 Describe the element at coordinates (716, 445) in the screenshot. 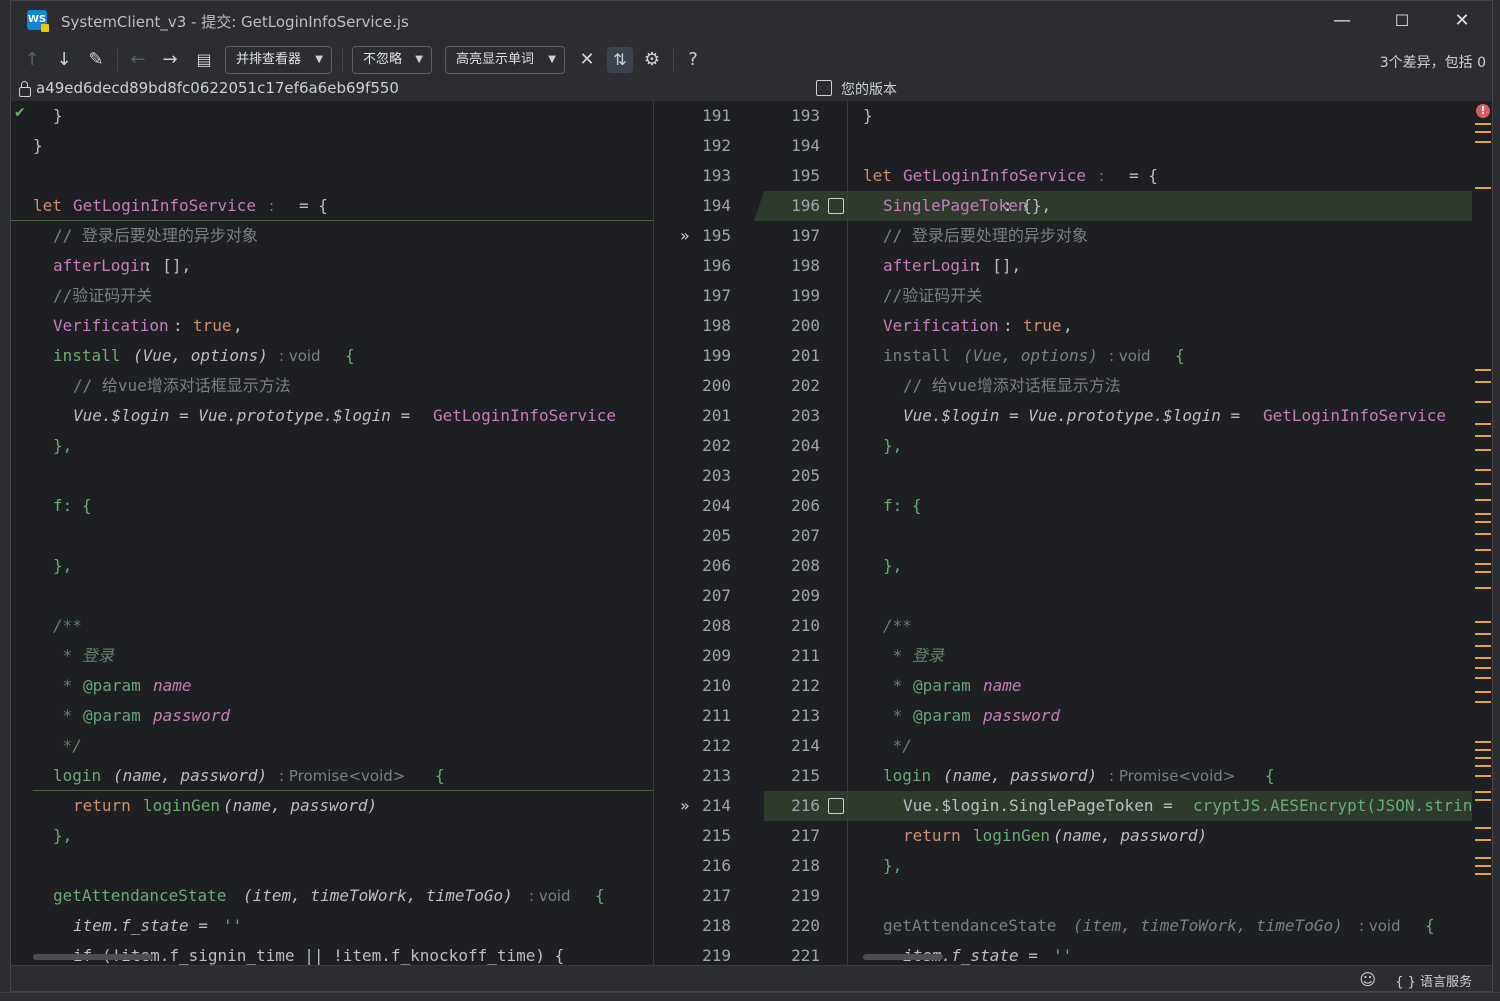

I see `line-number: 202` at that location.